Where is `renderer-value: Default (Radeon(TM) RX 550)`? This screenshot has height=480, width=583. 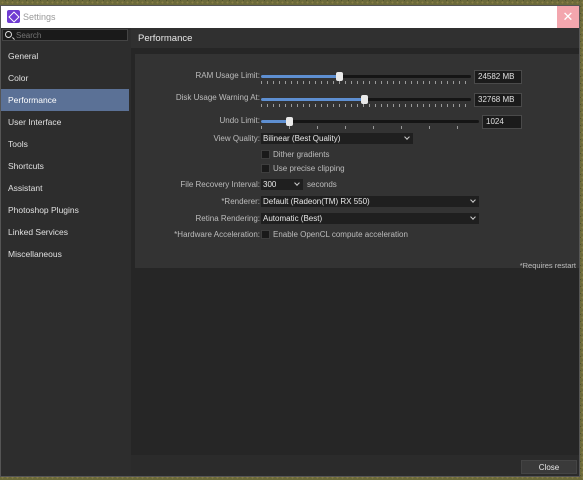
renderer-value: Default (Radeon(TM) RX 550) is located at coordinates (316, 201).